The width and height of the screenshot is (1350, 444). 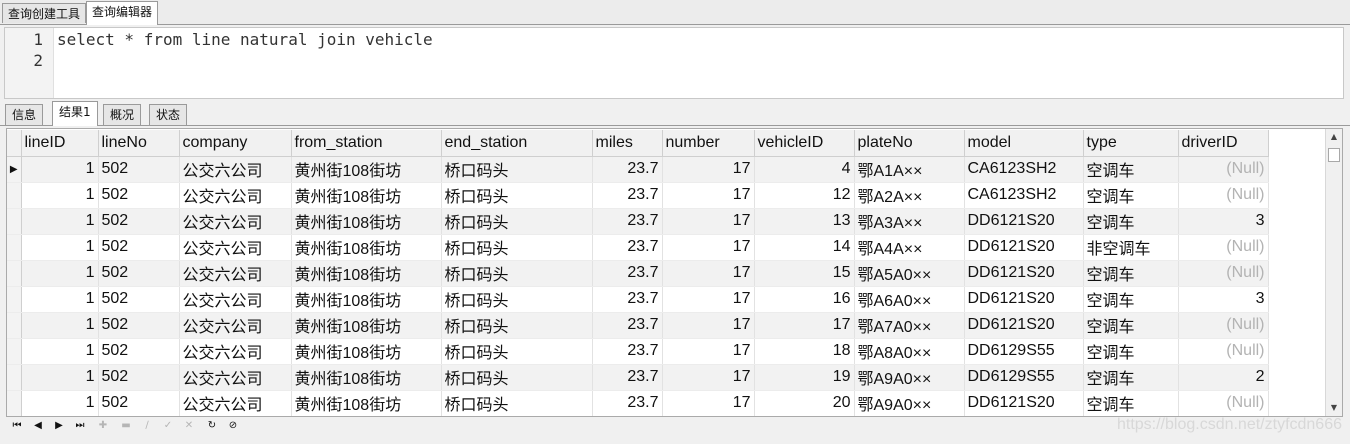 I want to click on cell-vehicleID: 16, so click(x=804, y=299).